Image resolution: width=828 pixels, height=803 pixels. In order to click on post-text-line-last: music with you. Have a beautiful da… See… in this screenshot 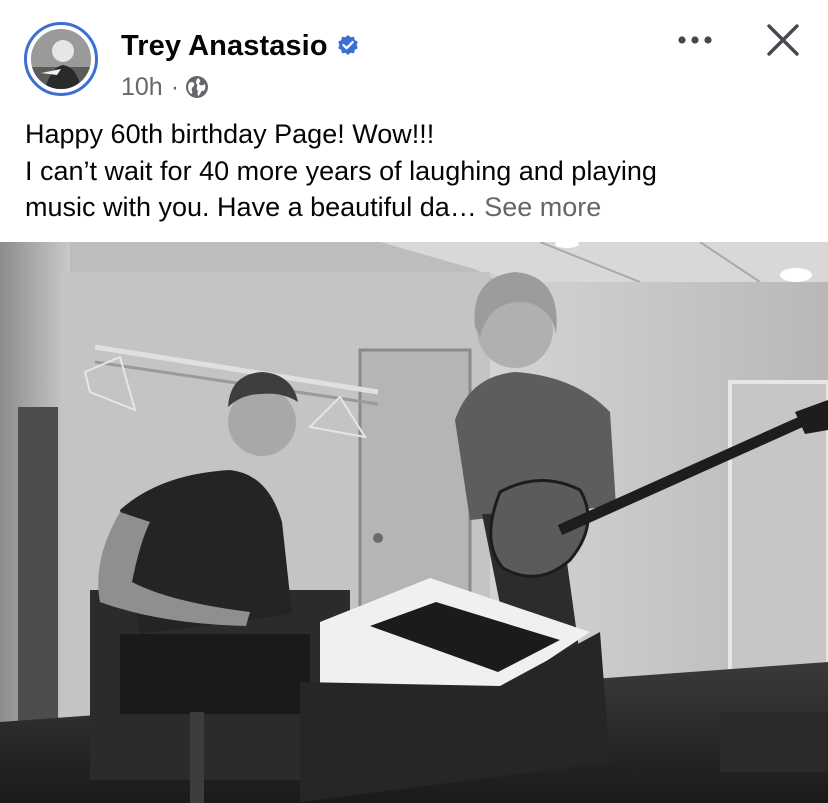, I will do `click(420, 207)`.